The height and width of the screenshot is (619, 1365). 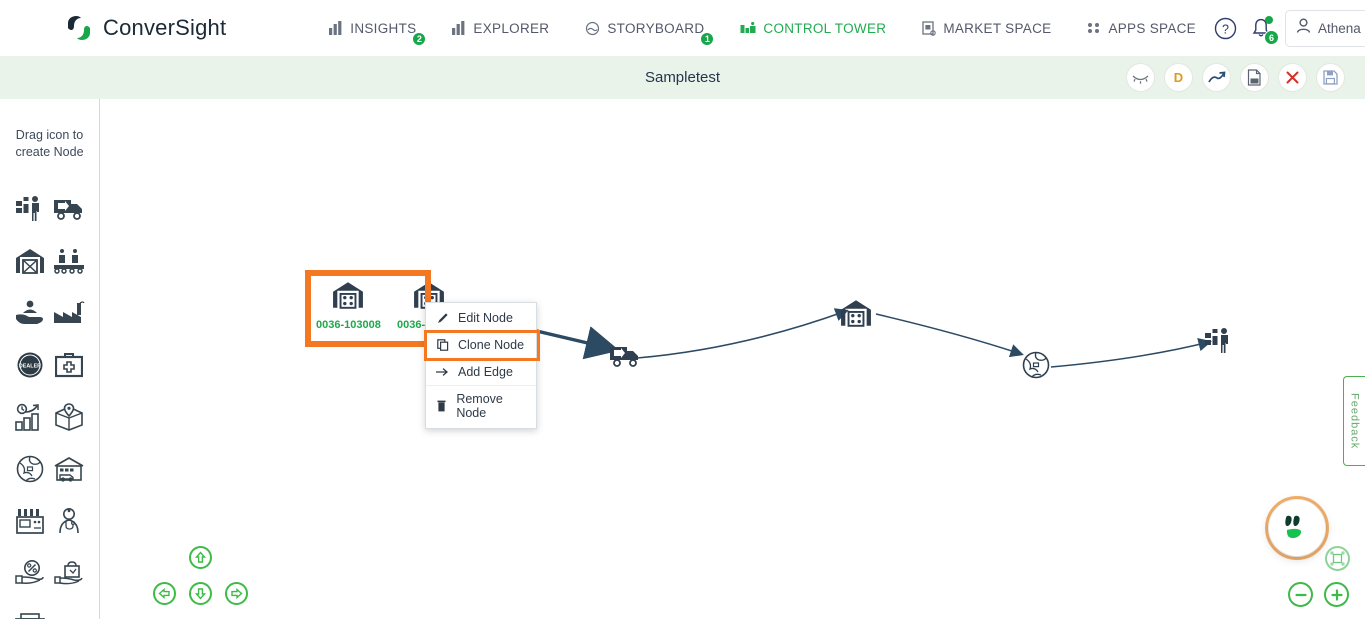 What do you see at coordinates (1141, 28) in the screenshot?
I see `nav-item-apps-space: APPS SPACE` at bounding box center [1141, 28].